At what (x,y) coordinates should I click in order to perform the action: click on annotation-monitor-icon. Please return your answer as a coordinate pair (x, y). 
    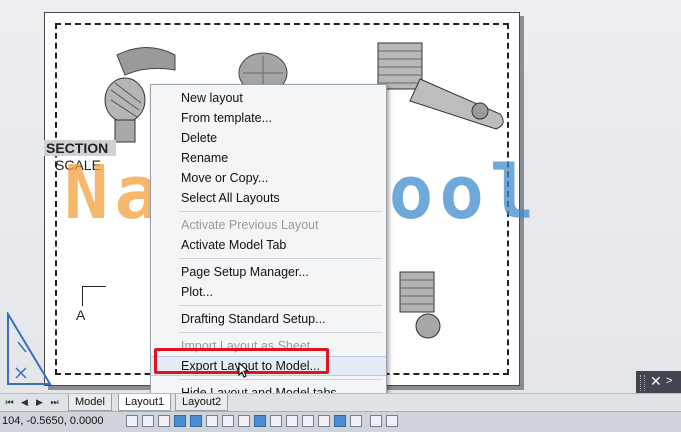
    Looking at the image, I should click on (356, 421).